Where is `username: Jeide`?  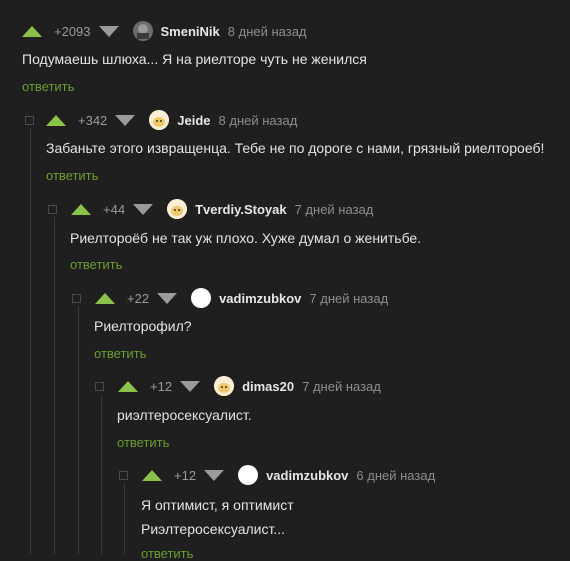
username: Jeide is located at coordinates (193, 120).